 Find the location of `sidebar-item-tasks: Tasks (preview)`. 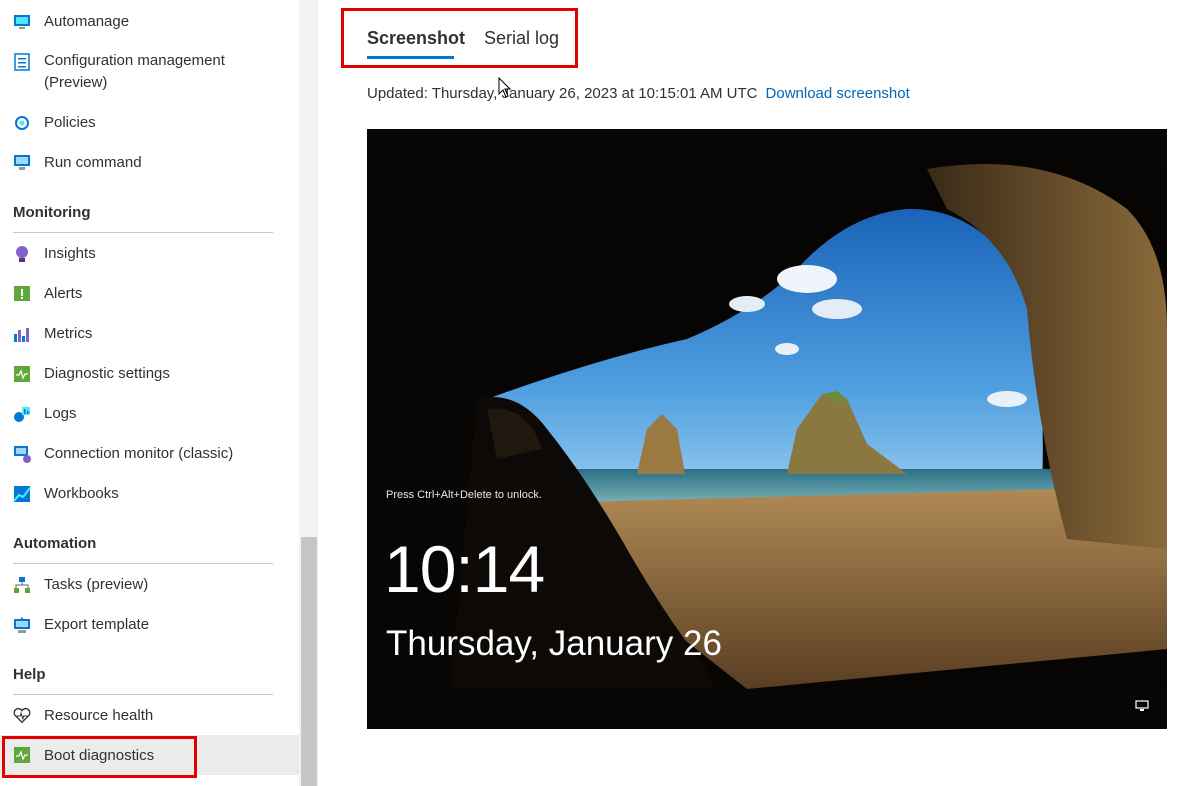

sidebar-item-tasks: Tasks (preview) is located at coordinates (149, 586).